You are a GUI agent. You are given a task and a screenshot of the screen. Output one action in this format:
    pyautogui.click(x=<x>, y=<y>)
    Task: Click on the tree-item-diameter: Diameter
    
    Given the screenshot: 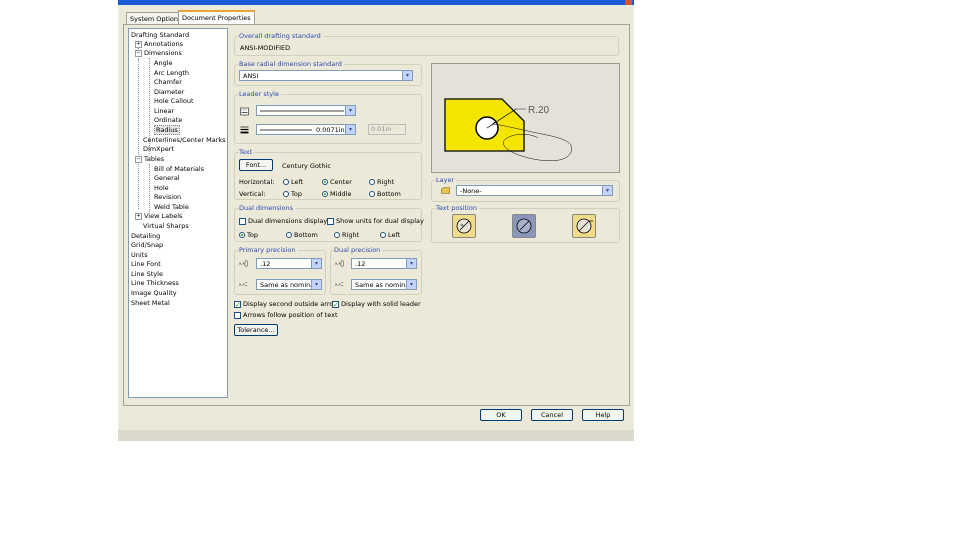 What is the action you would take?
    pyautogui.click(x=169, y=92)
    